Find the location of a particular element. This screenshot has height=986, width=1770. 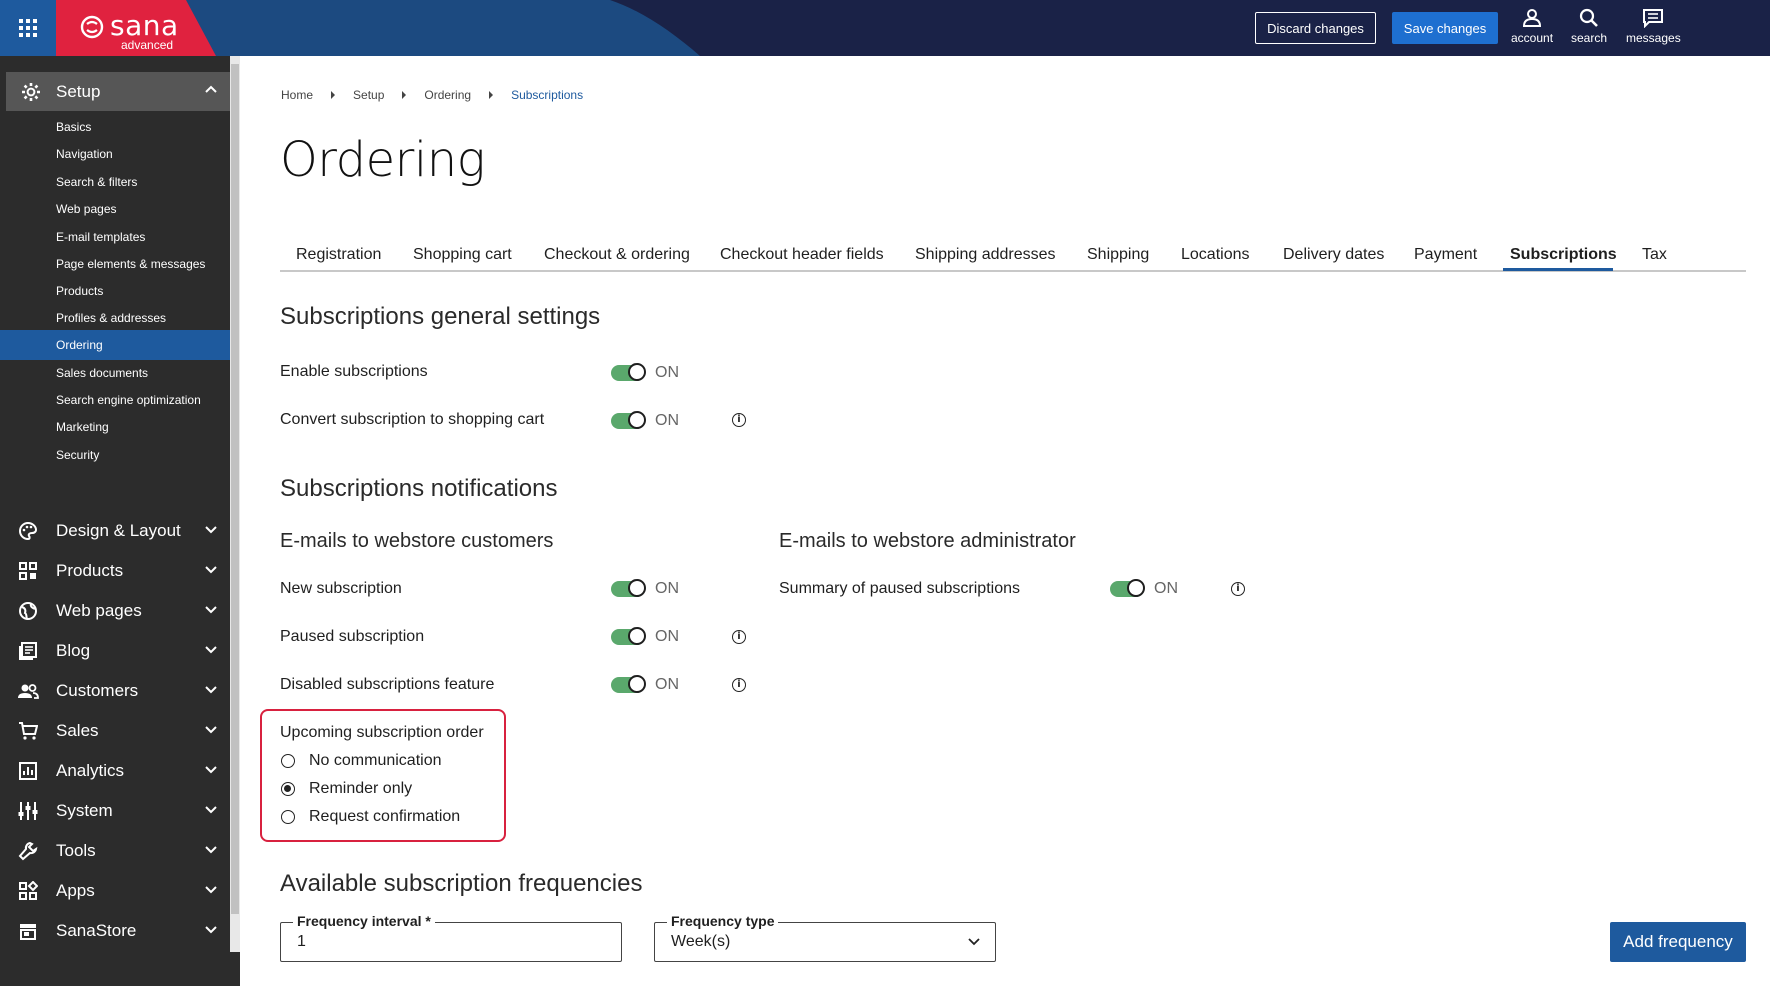

tab-tax: Tax is located at coordinates (1654, 255).